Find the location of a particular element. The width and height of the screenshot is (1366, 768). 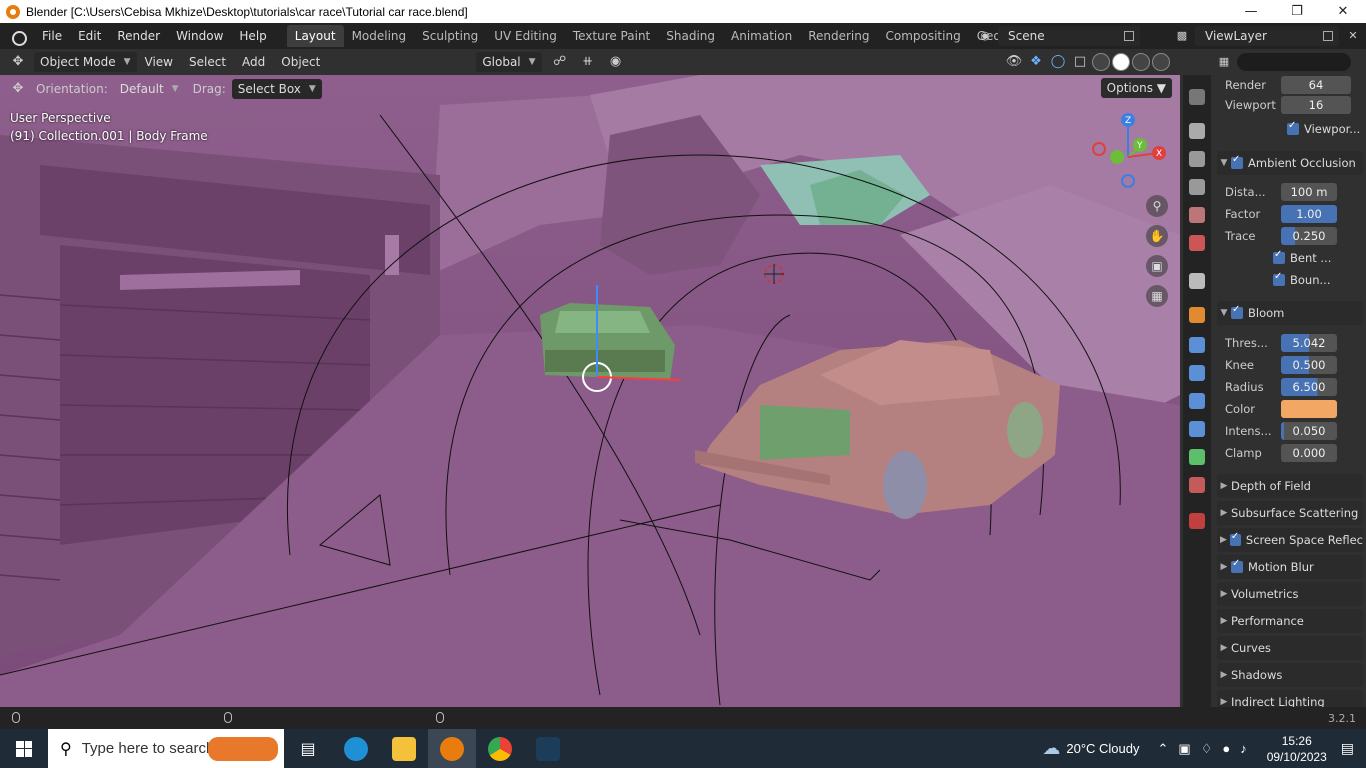

viewlayer-icon: ▩ is located at coordinates (1182, 36).